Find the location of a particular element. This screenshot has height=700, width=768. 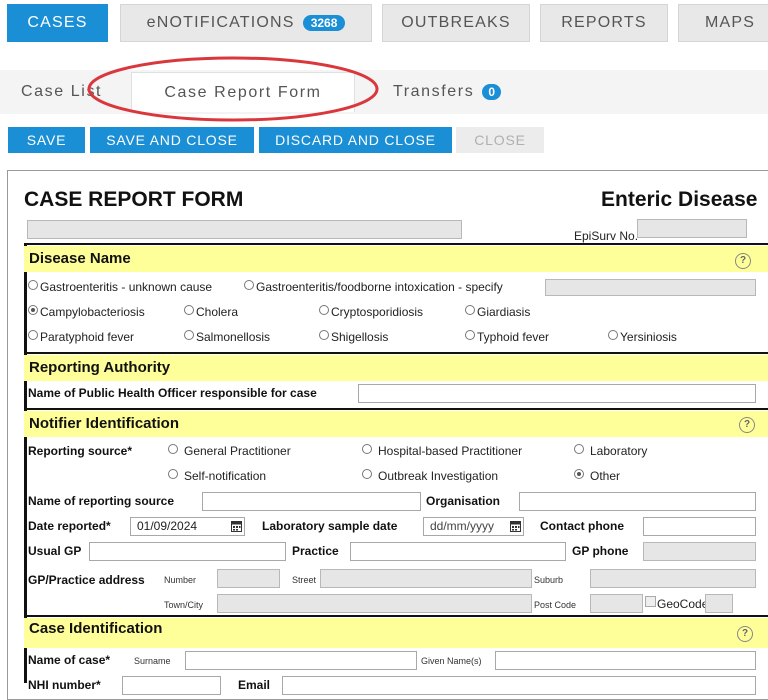

number-label: Number is located at coordinates (180, 580).